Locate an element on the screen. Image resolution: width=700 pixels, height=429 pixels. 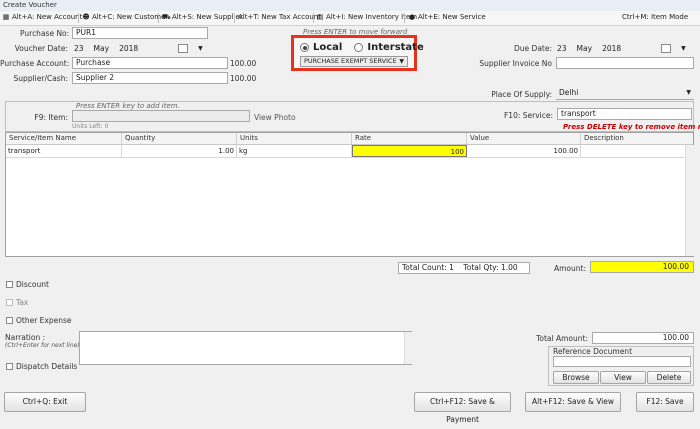
column-header: Rate is located at coordinates (363, 138).